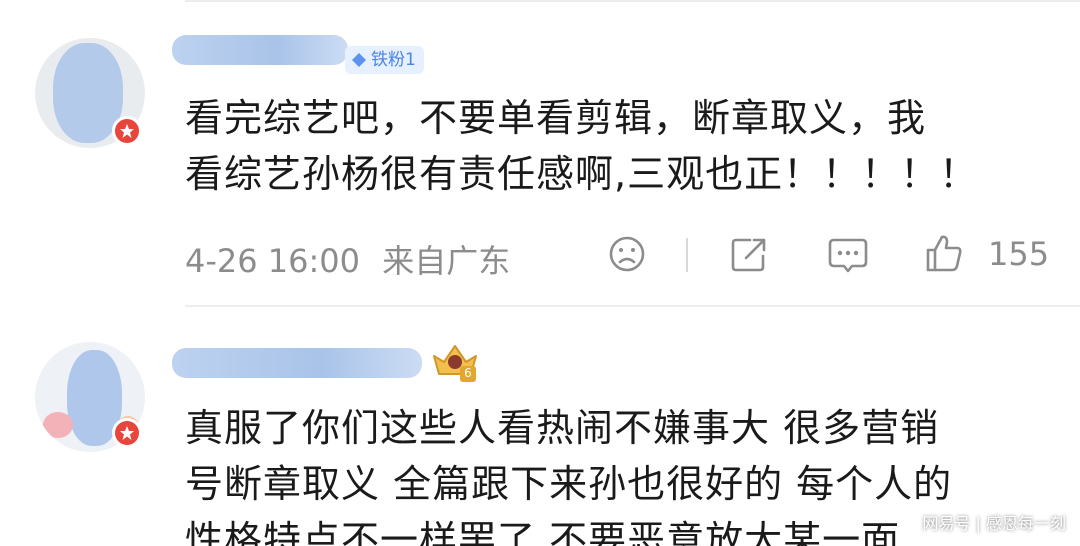 This screenshot has height=546, width=1080. Describe the element at coordinates (994, 523) in the screenshot. I see `watermark: 网易号 | 感恩每一刻` at that location.